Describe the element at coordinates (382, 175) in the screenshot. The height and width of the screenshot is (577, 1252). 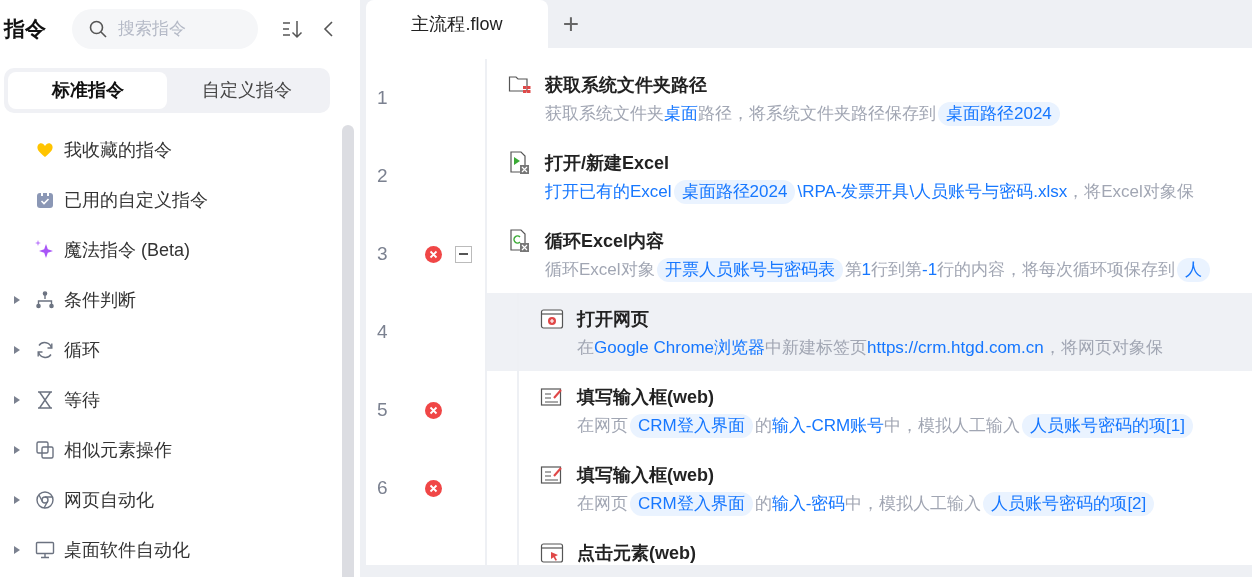
I see `line-number: 2` at that location.